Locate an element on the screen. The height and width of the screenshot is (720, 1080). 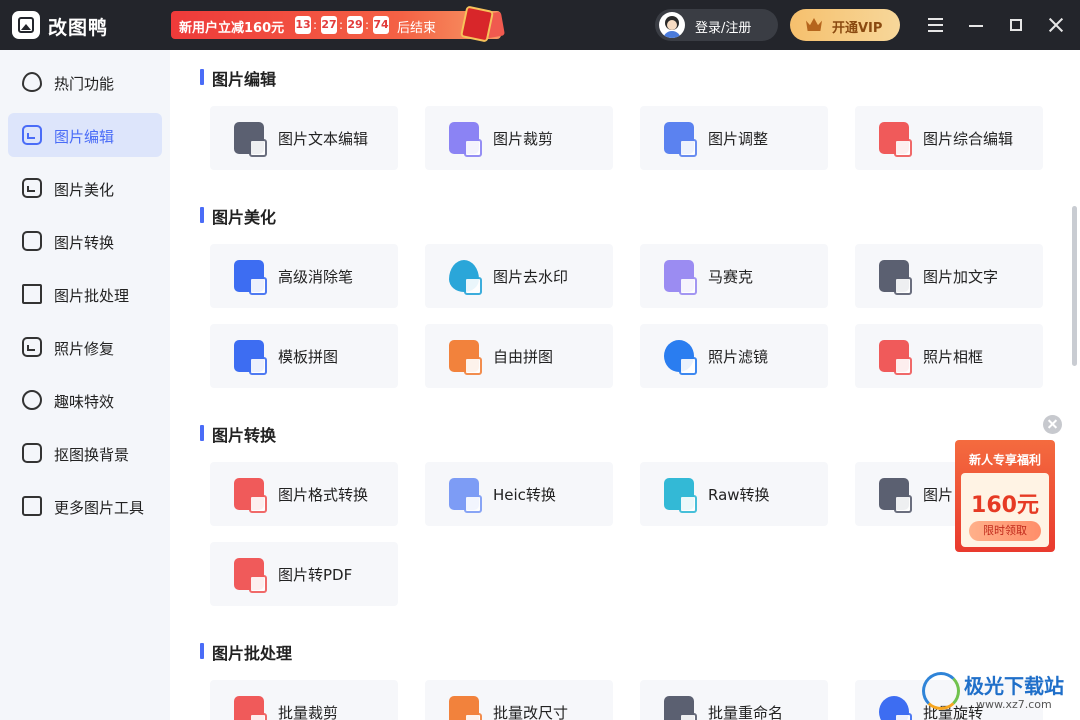
raw-icon is located at coordinates (680, 495).